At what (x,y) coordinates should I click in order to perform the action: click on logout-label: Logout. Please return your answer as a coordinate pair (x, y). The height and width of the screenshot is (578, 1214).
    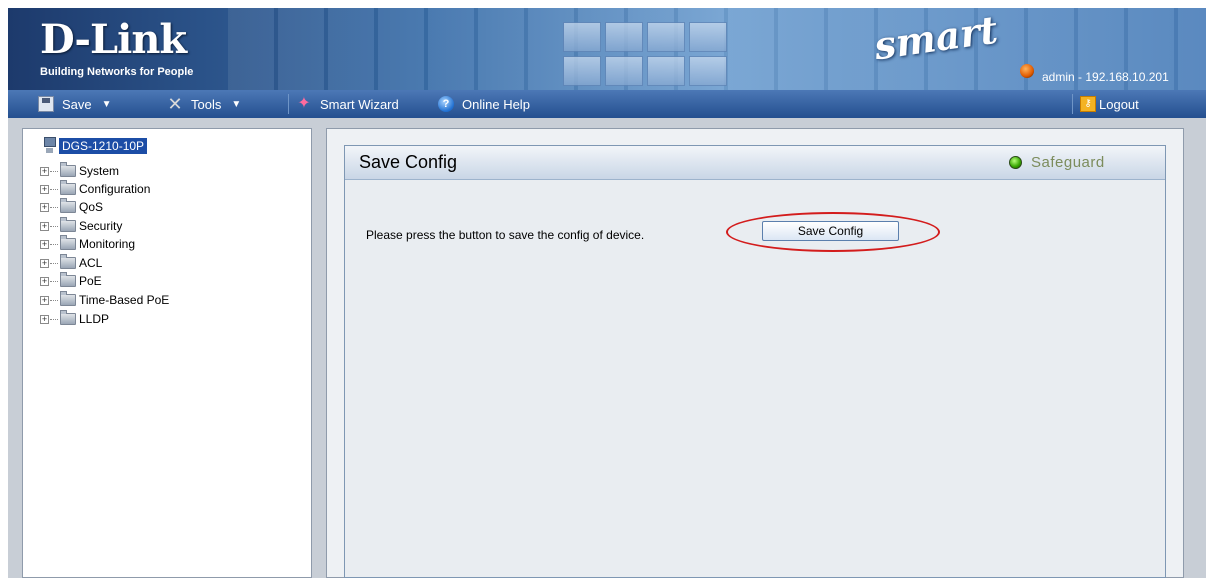
    Looking at the image, I should click on (1119, 104).